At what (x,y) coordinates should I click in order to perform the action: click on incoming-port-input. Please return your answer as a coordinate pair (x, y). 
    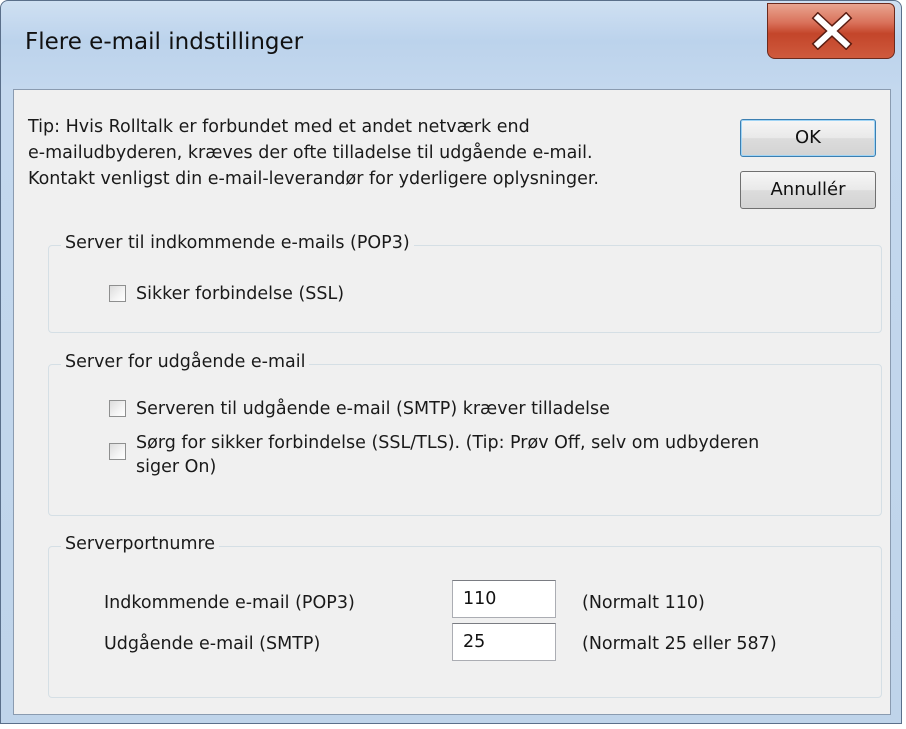
    Looking at the image, I should click on (504, 599).